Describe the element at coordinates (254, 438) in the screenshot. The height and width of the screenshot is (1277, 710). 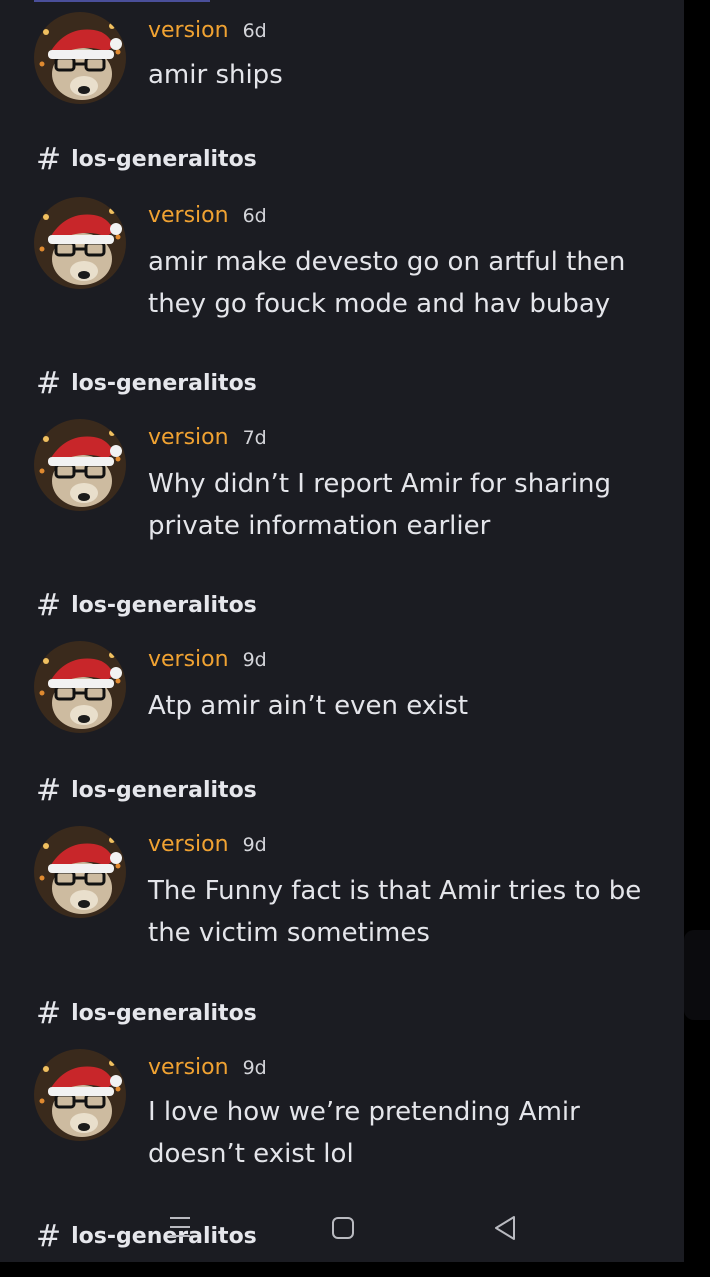
I see `timestamp: 7d` at that location.